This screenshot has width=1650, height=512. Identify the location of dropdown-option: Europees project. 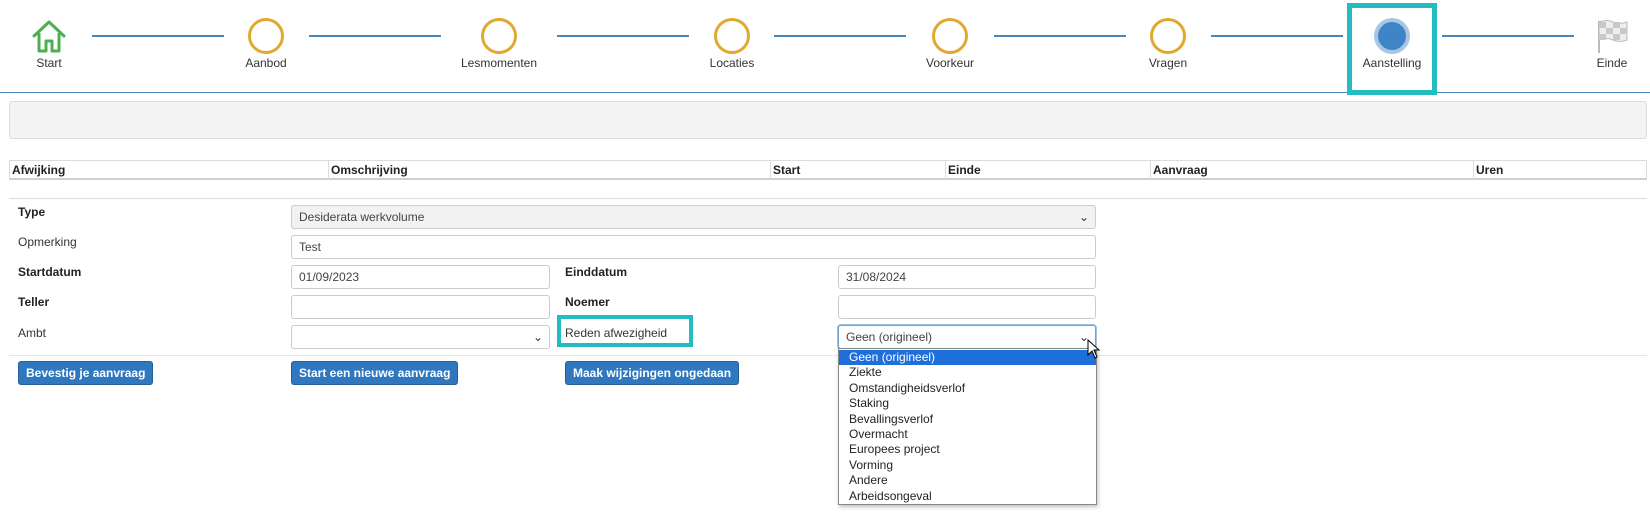
(967, 449).